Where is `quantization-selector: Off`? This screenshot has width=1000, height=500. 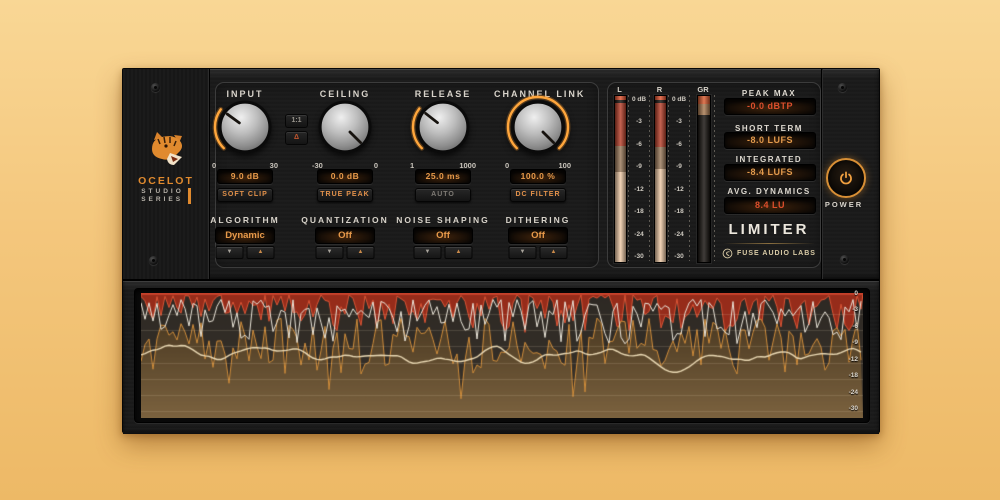 quantization-selector: Off is located at coordinates (345, 235).